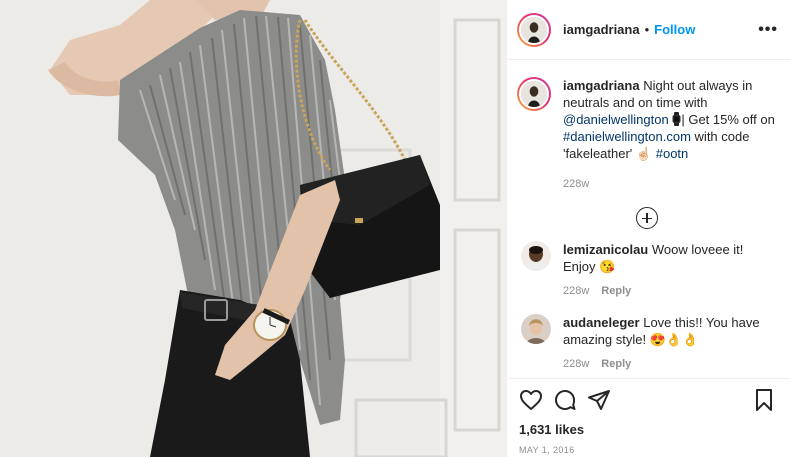 This screenshot has width=790, height=457. I want to click on heart-icon, so click(531, 400).